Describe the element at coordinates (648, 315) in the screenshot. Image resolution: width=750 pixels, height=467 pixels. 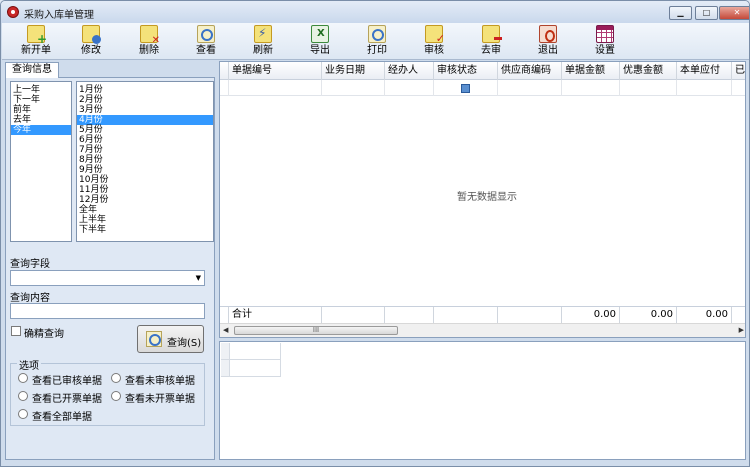
I see `total-discount: 0.00` at that location.